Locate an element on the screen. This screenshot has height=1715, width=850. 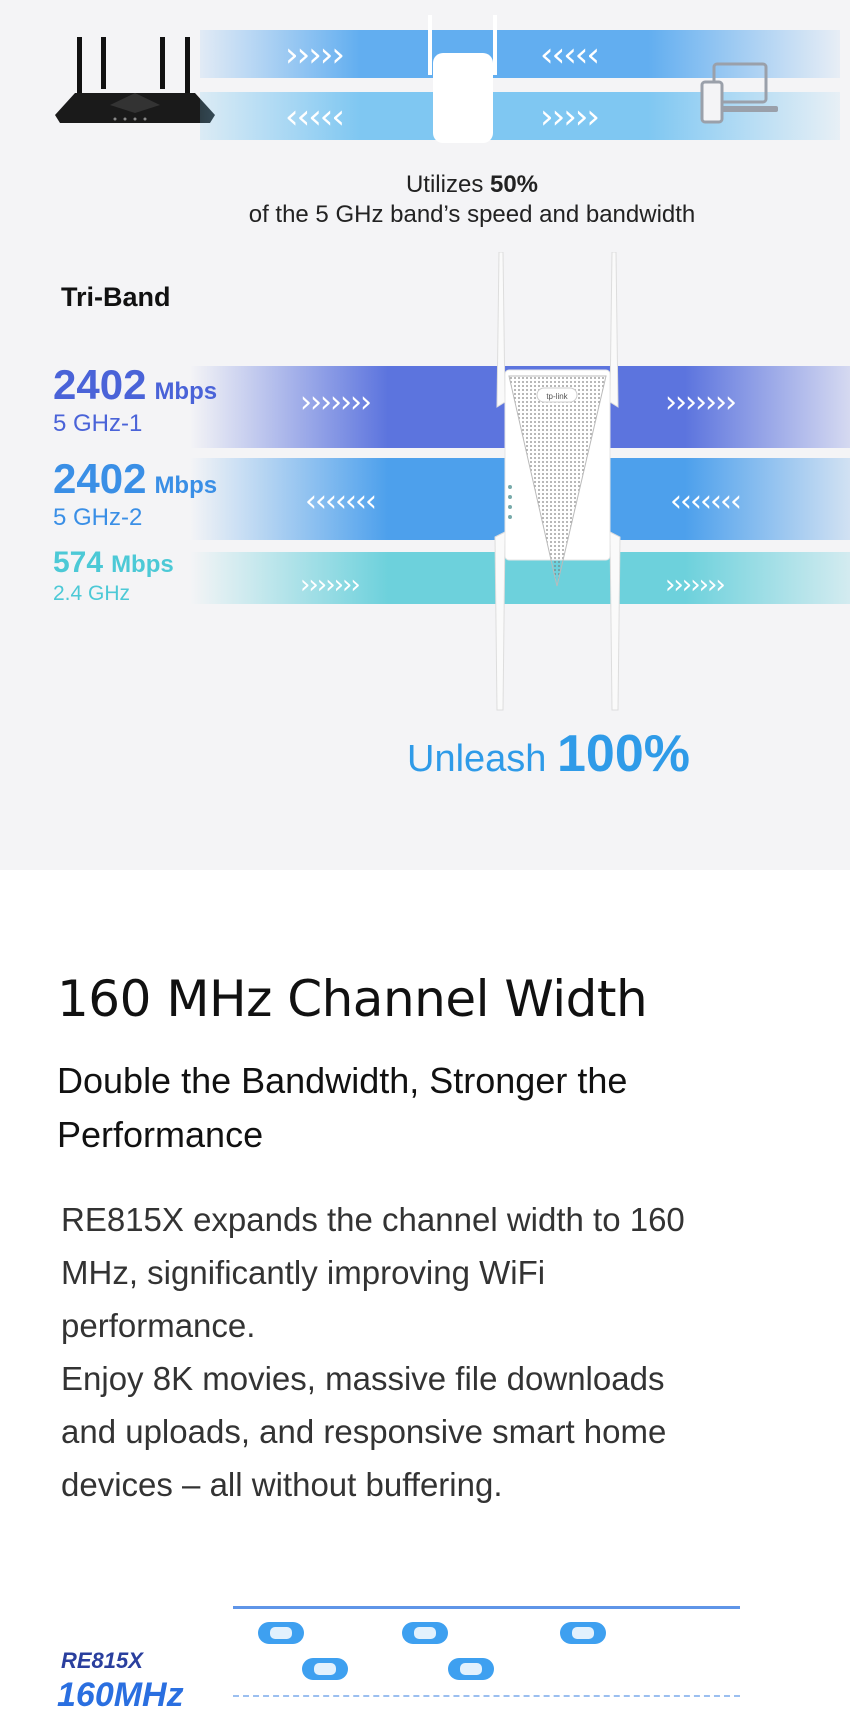
router-icon is located at coordinates (135, 82).